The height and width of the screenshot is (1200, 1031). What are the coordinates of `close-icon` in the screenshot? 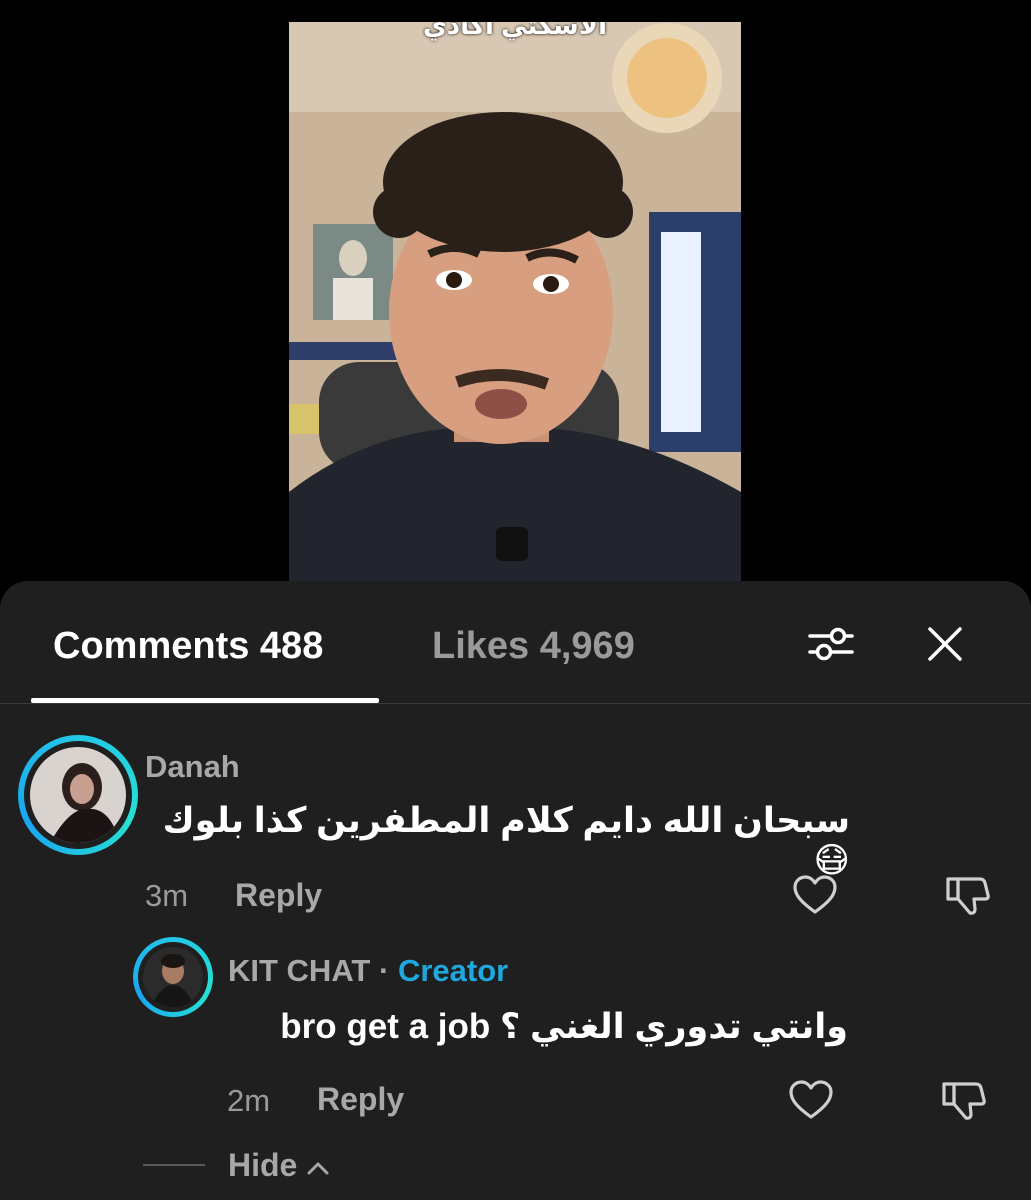 It's located at (945, 644).